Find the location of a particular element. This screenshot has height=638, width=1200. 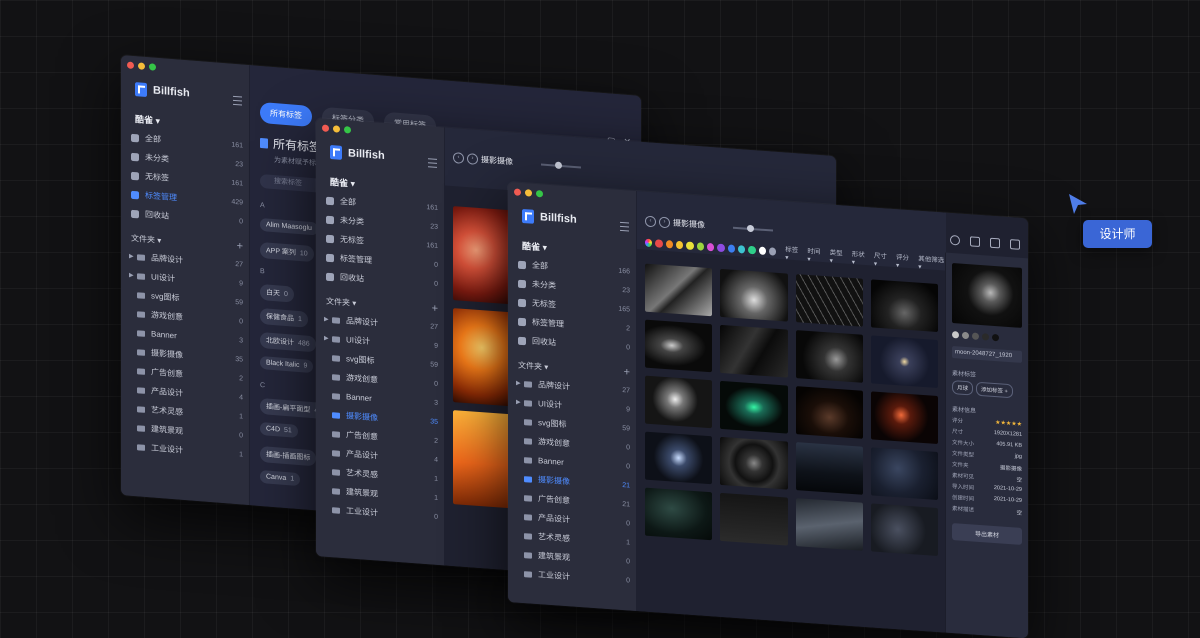

filter-type: 类型 ▾ is located at coordinates (838, 255).